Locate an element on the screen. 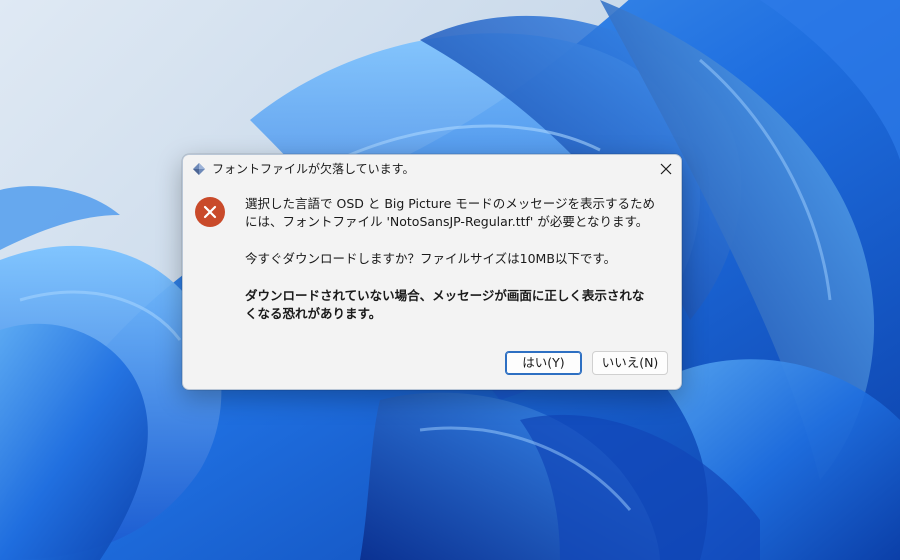  no-button: いいえ(N) is located at coordinates (630, 363).